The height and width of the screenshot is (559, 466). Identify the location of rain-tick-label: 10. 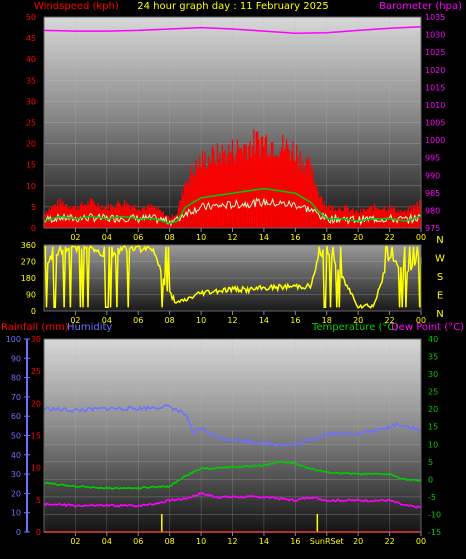
(36, 468).